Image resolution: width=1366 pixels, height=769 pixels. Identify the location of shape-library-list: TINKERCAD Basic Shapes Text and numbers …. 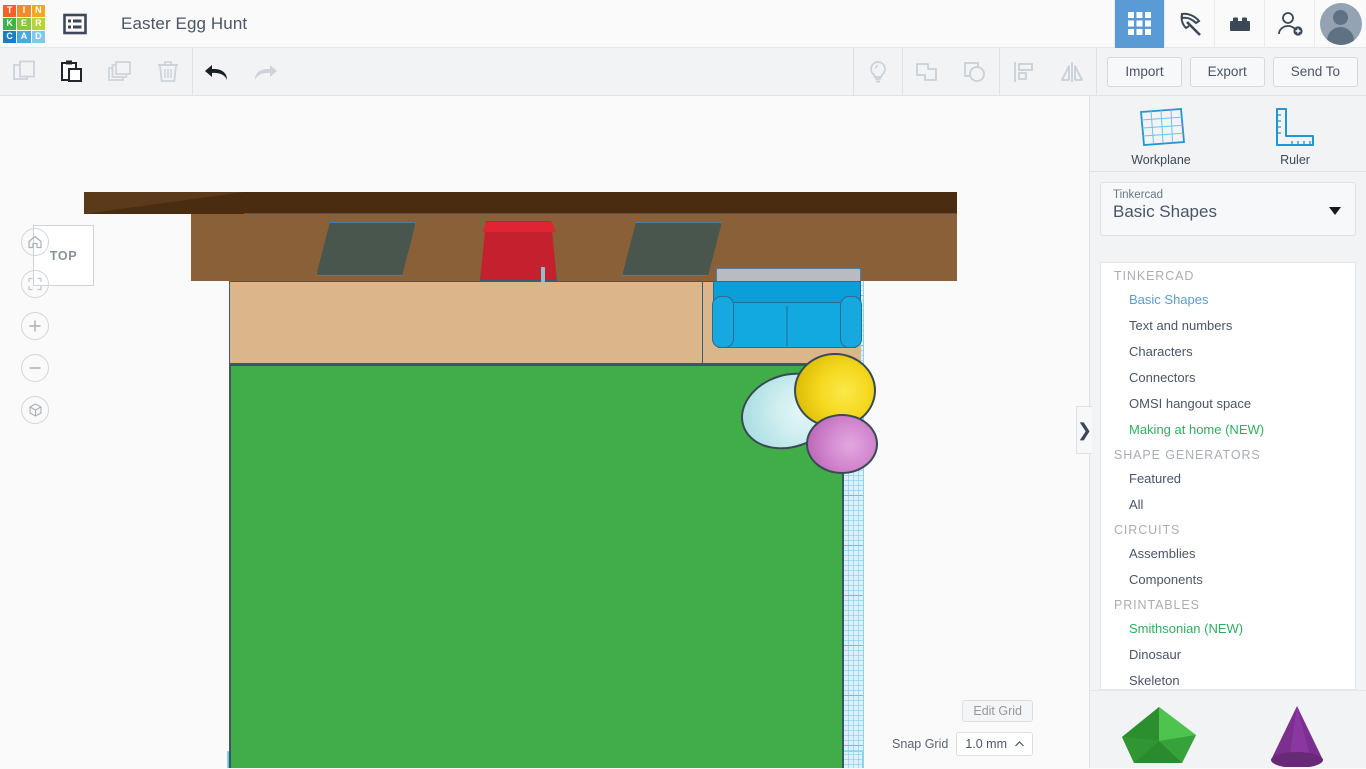
(1228, 476).